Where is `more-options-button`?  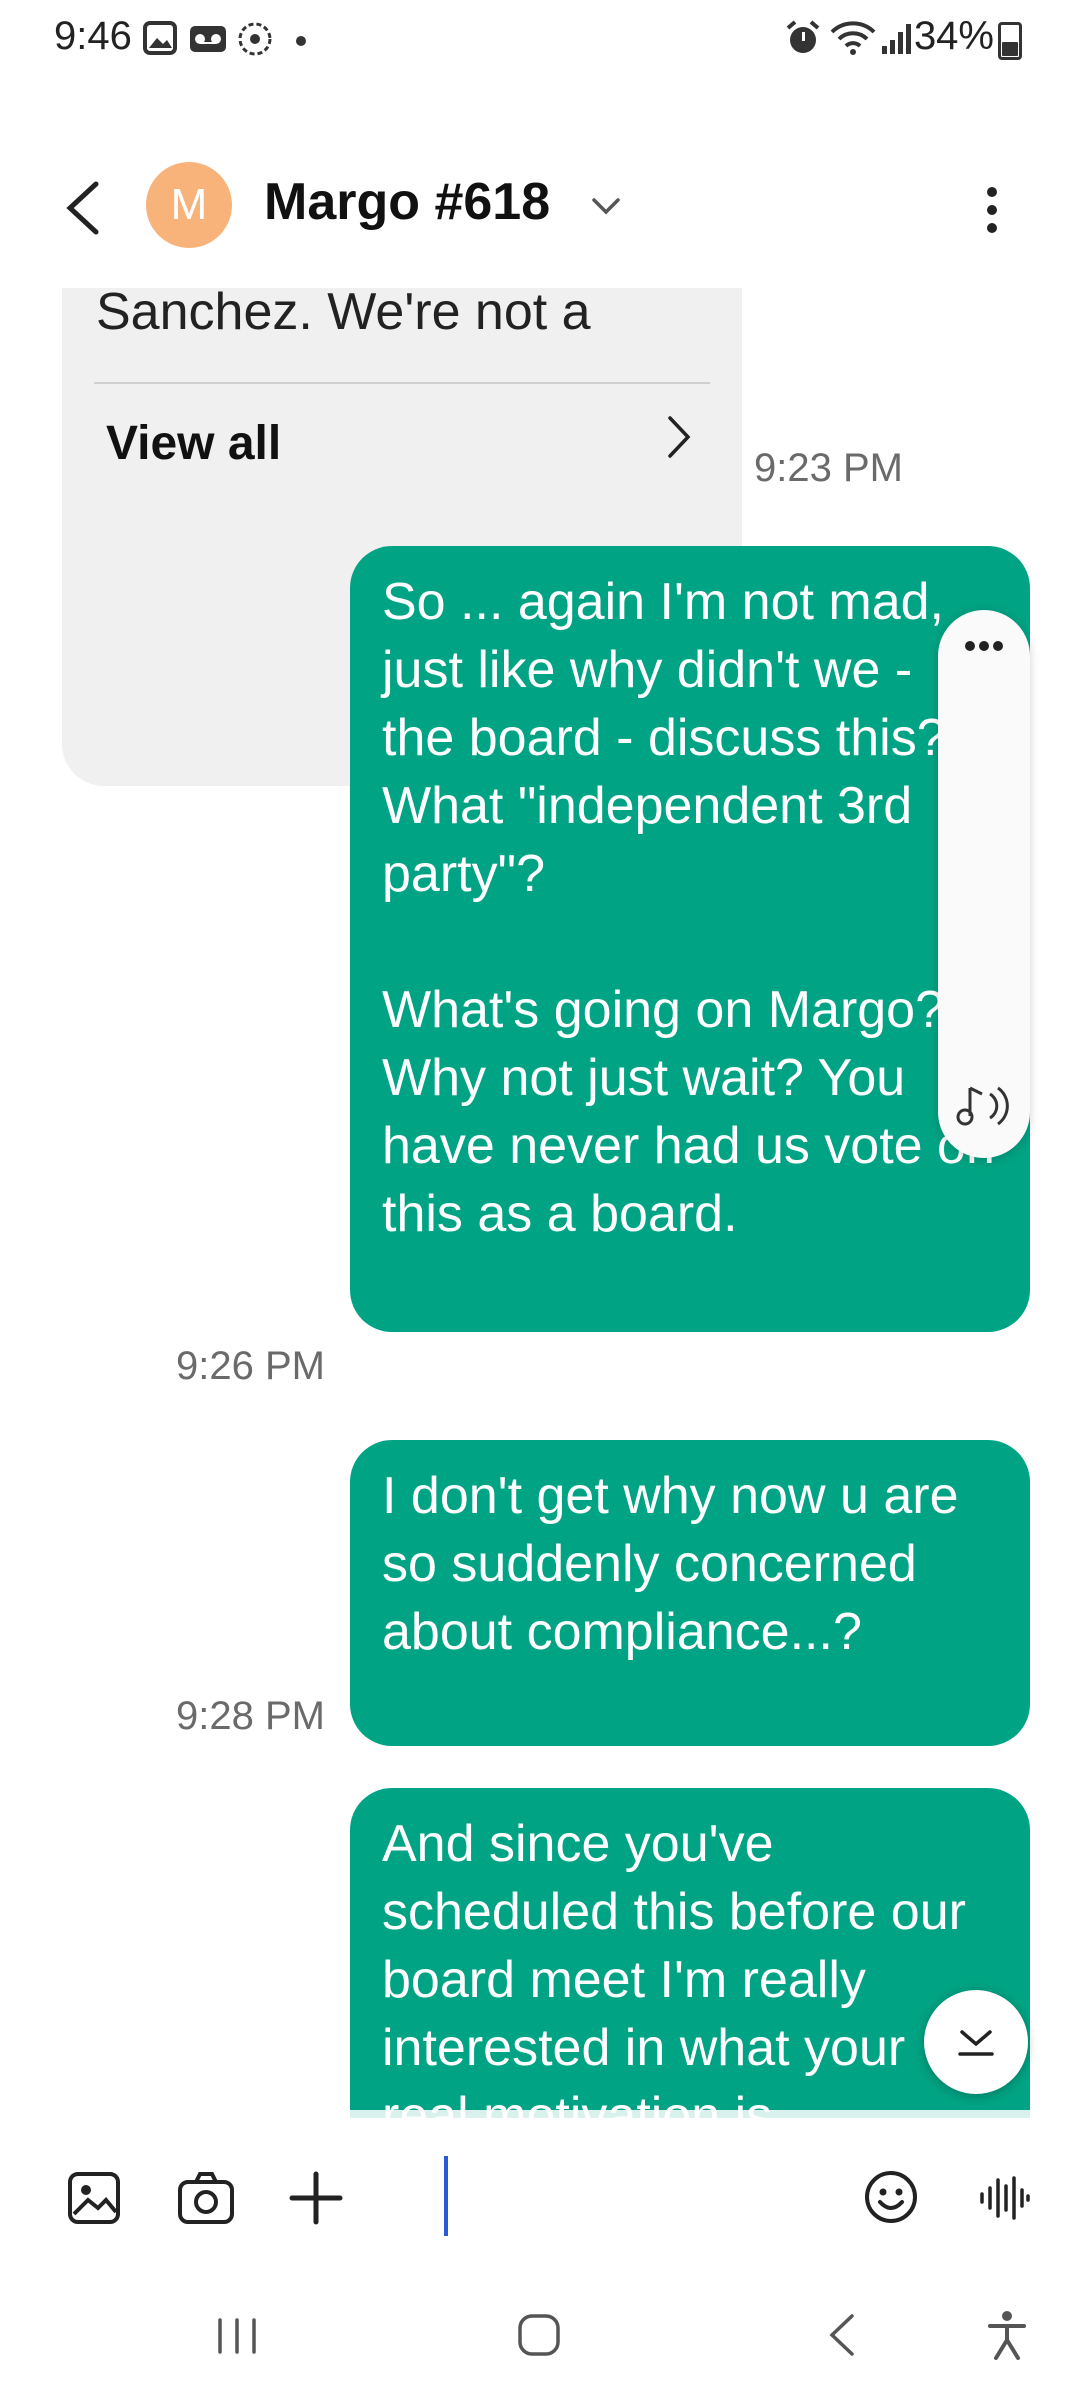
more-options-button is located at coordinates (992, 210).